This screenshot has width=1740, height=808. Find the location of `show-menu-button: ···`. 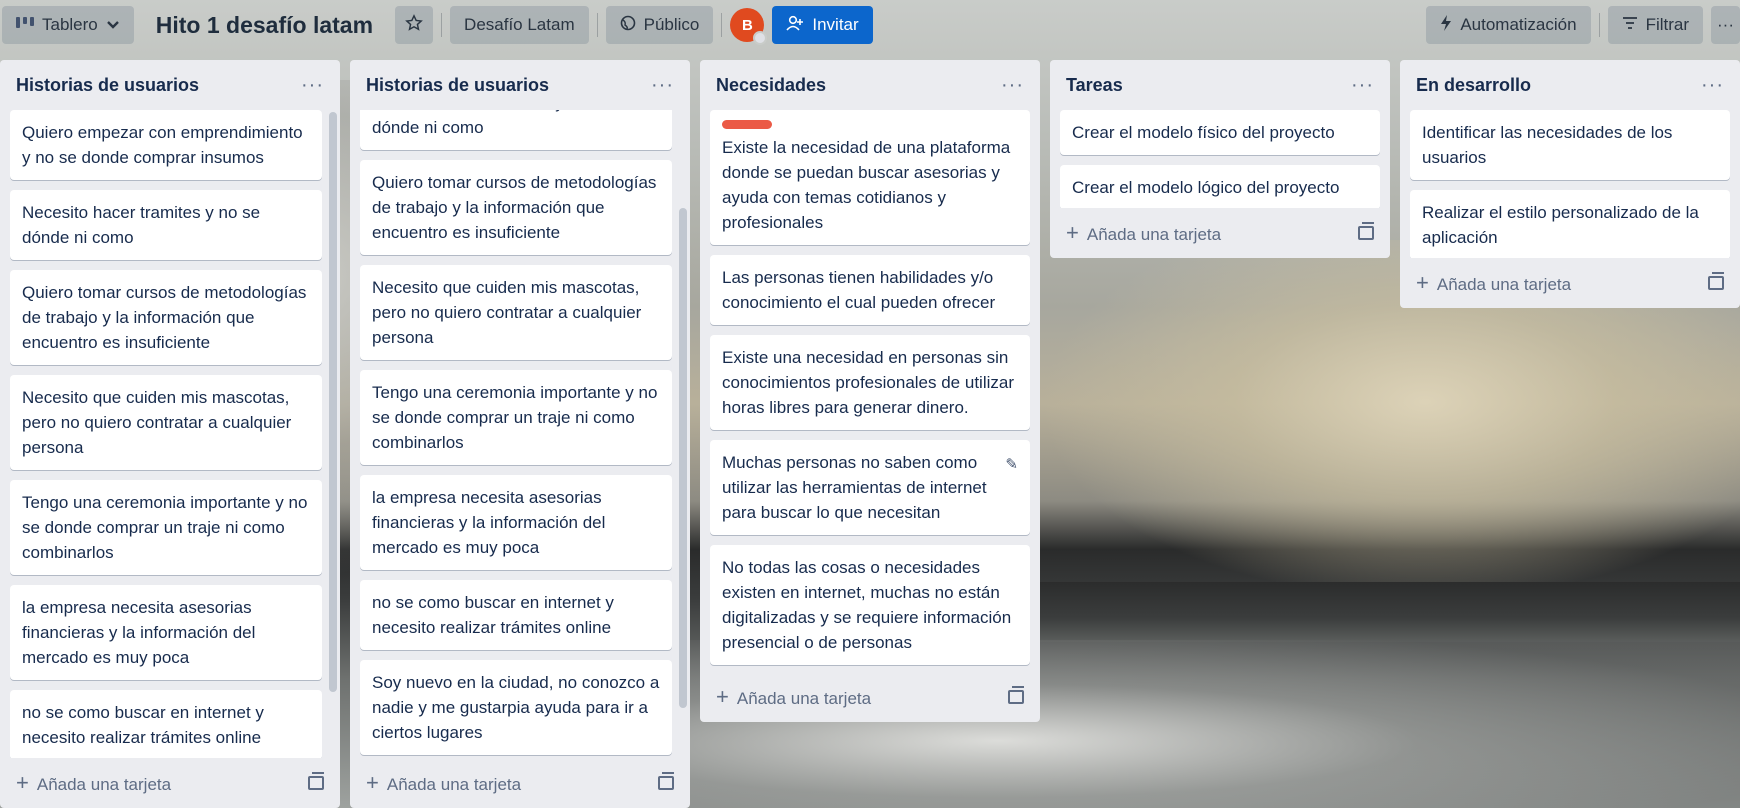

show-menu-button: ··· is located at coordinates (1725, 25).